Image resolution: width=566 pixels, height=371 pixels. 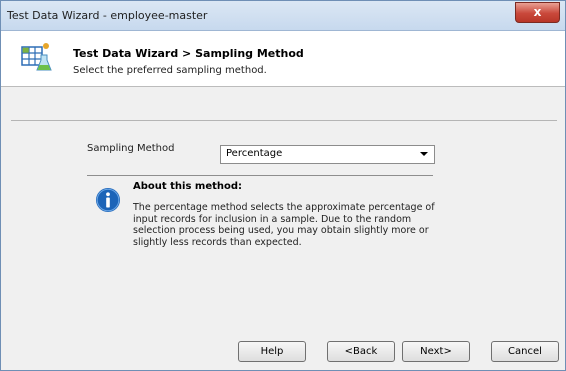 I want to click on page-subtitle: Select the preferred sampling method., so click(x=170, y=70).